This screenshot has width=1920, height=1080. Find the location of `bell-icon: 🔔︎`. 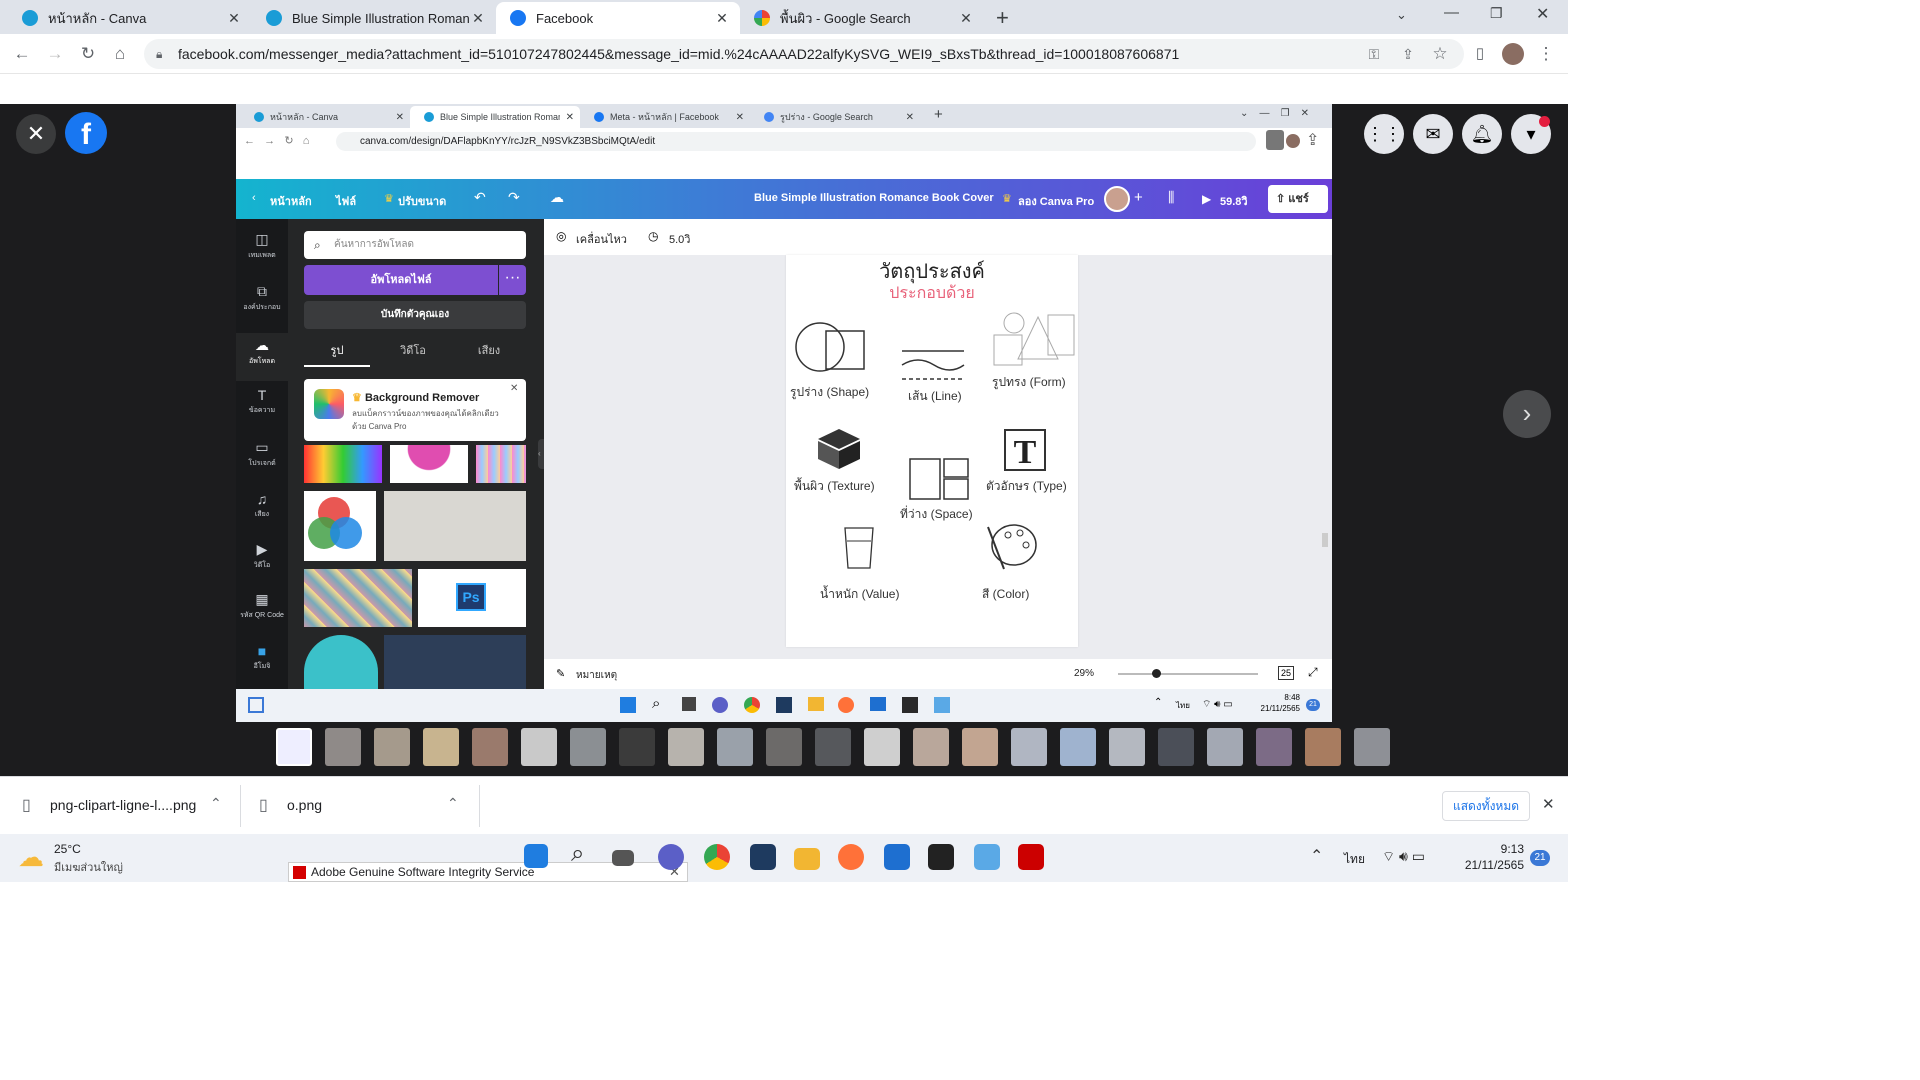

bell-icon: 🔔︎ is located at coordinates (1482, 134).